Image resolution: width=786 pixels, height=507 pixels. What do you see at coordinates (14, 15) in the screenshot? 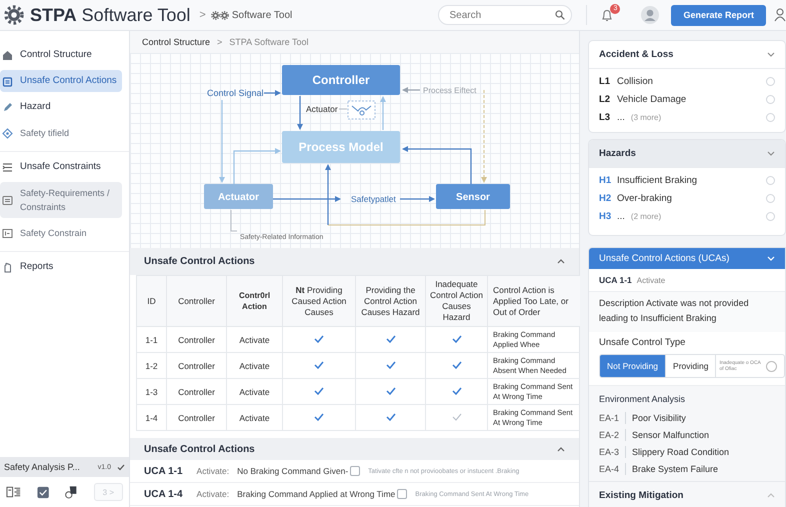
I see `gear-icon` at bounding box center [14, 15].